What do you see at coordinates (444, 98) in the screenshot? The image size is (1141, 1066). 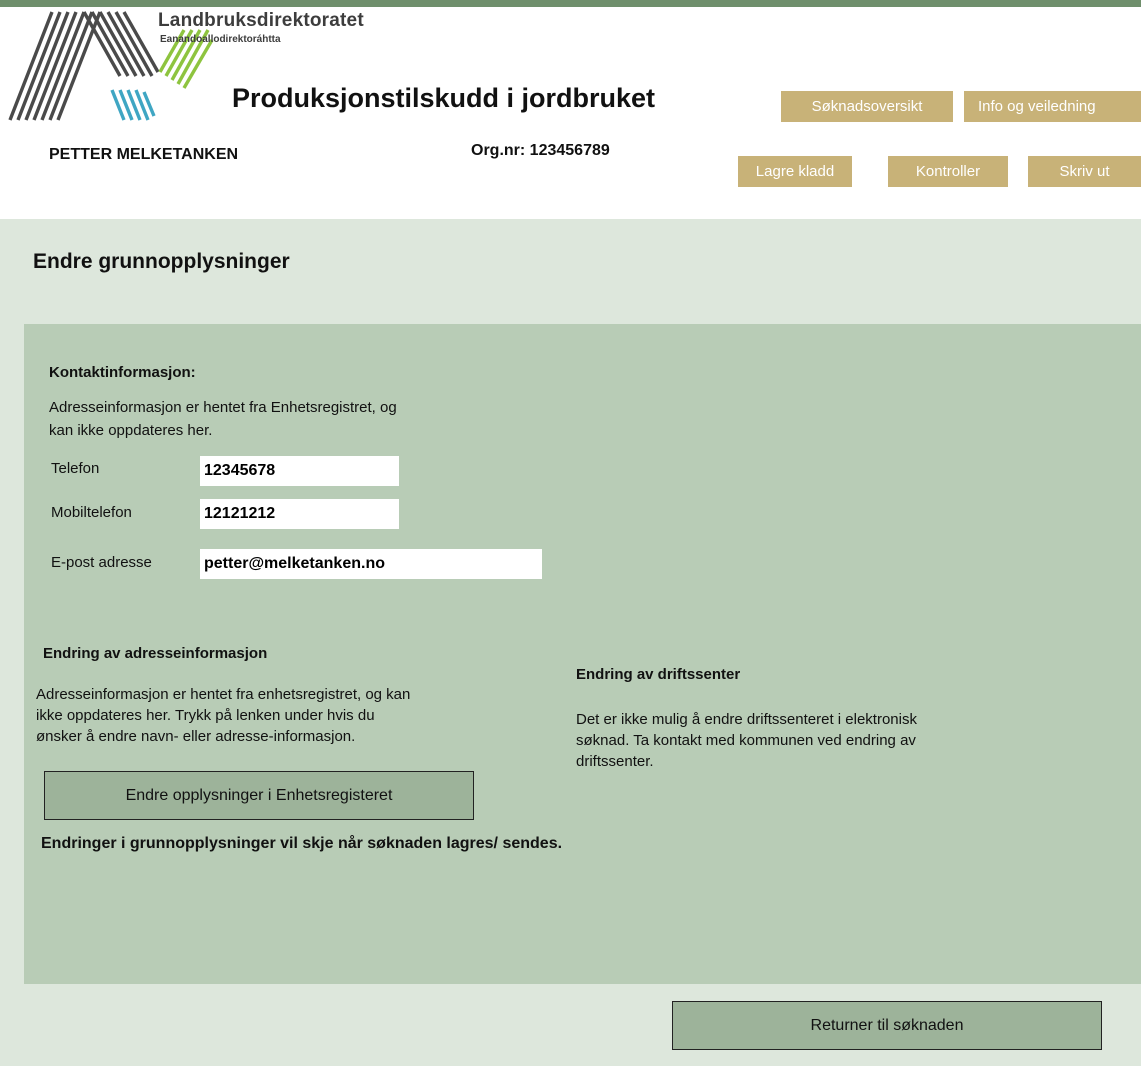 I see `app-title: Produksjonstilskudd i jordbruket` at bounding box center [444, 98].